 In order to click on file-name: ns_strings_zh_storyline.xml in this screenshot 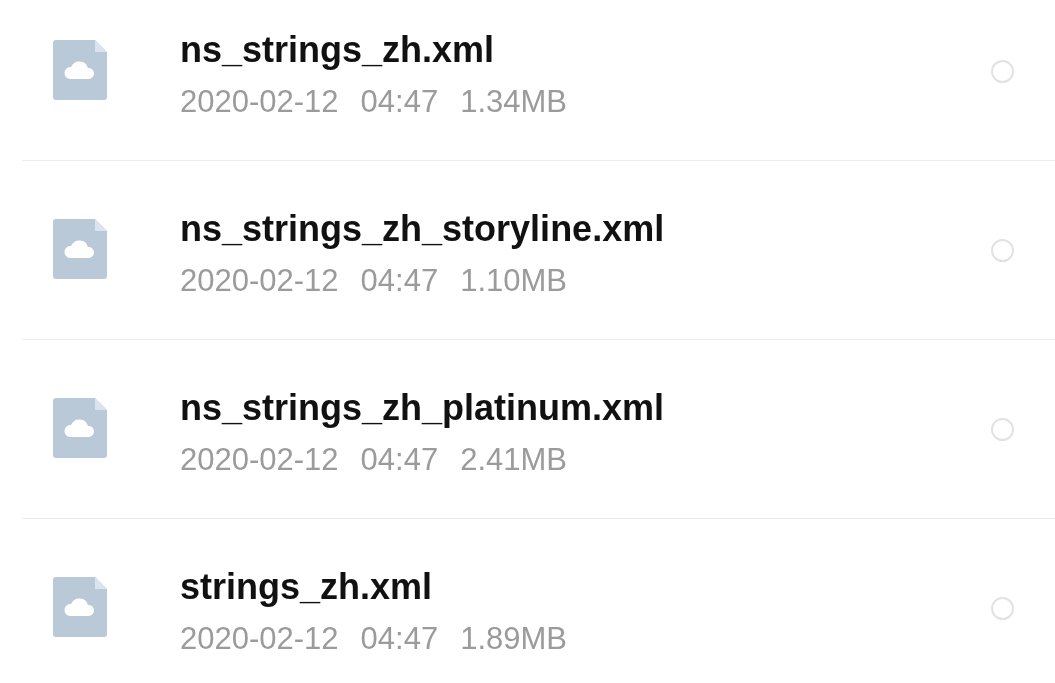, I will do `click(422, 229)`.